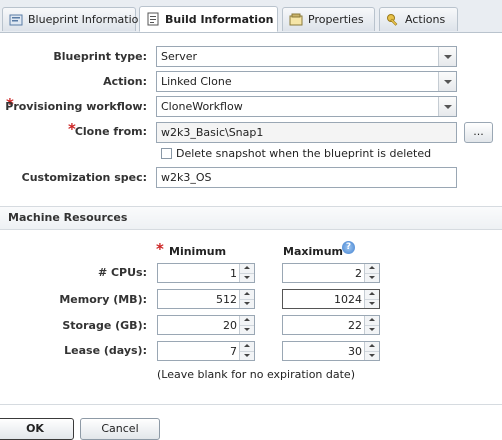 Image resolution: width=502 pixels, height=440 pixels. Describe the element at coordinates (206, 273) in the screenshot. I see `cpus-min-stepper: 1` at that location.